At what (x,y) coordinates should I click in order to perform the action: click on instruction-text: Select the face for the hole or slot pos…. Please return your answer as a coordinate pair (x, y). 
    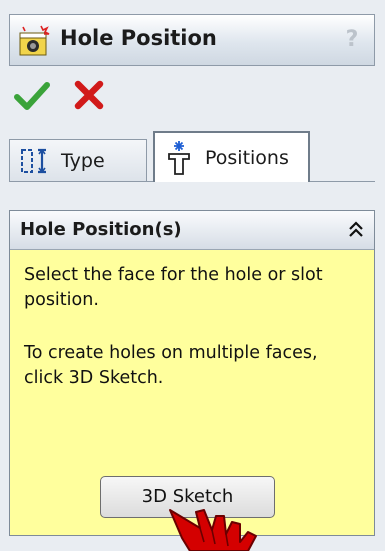
    Looking at the image, I should click on (173, 287).